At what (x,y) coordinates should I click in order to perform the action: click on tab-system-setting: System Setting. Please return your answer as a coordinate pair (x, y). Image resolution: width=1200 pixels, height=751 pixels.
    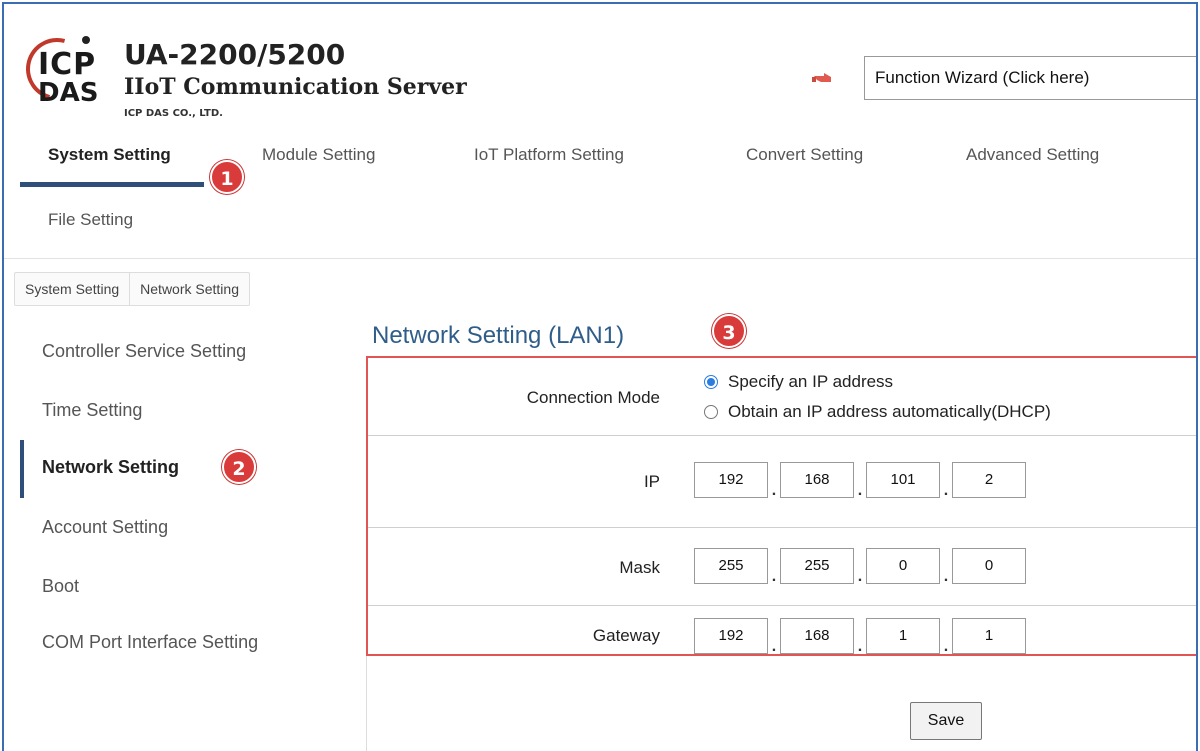
    Looking at the image, I should click on (109, 155).